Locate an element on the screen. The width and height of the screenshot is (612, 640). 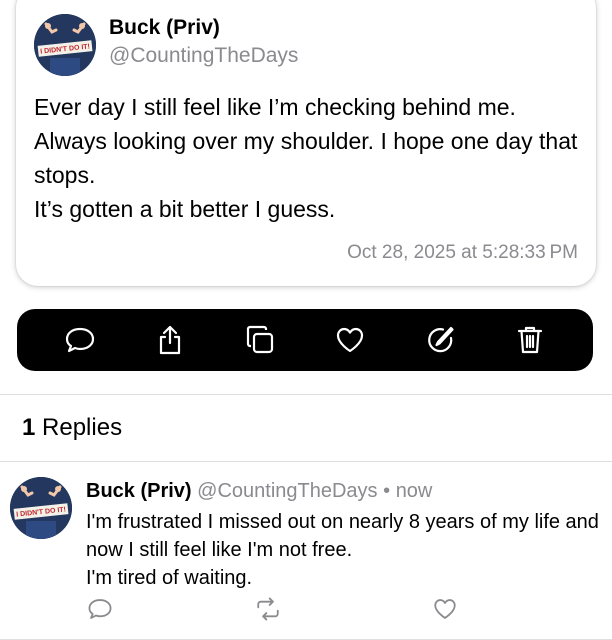
delete-button is located at coordinates (530, 340).